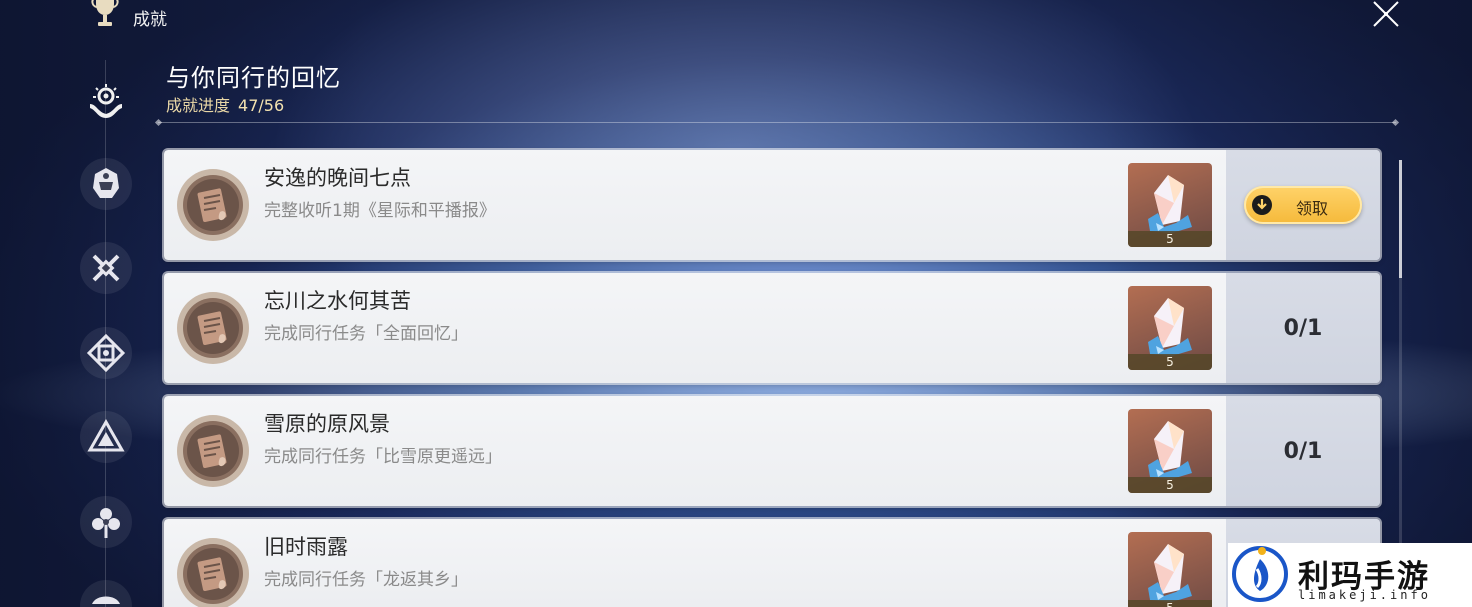 This screenshot has width=1472, height=607. I want to click on claim-button: 领取, so click(1303, 205).